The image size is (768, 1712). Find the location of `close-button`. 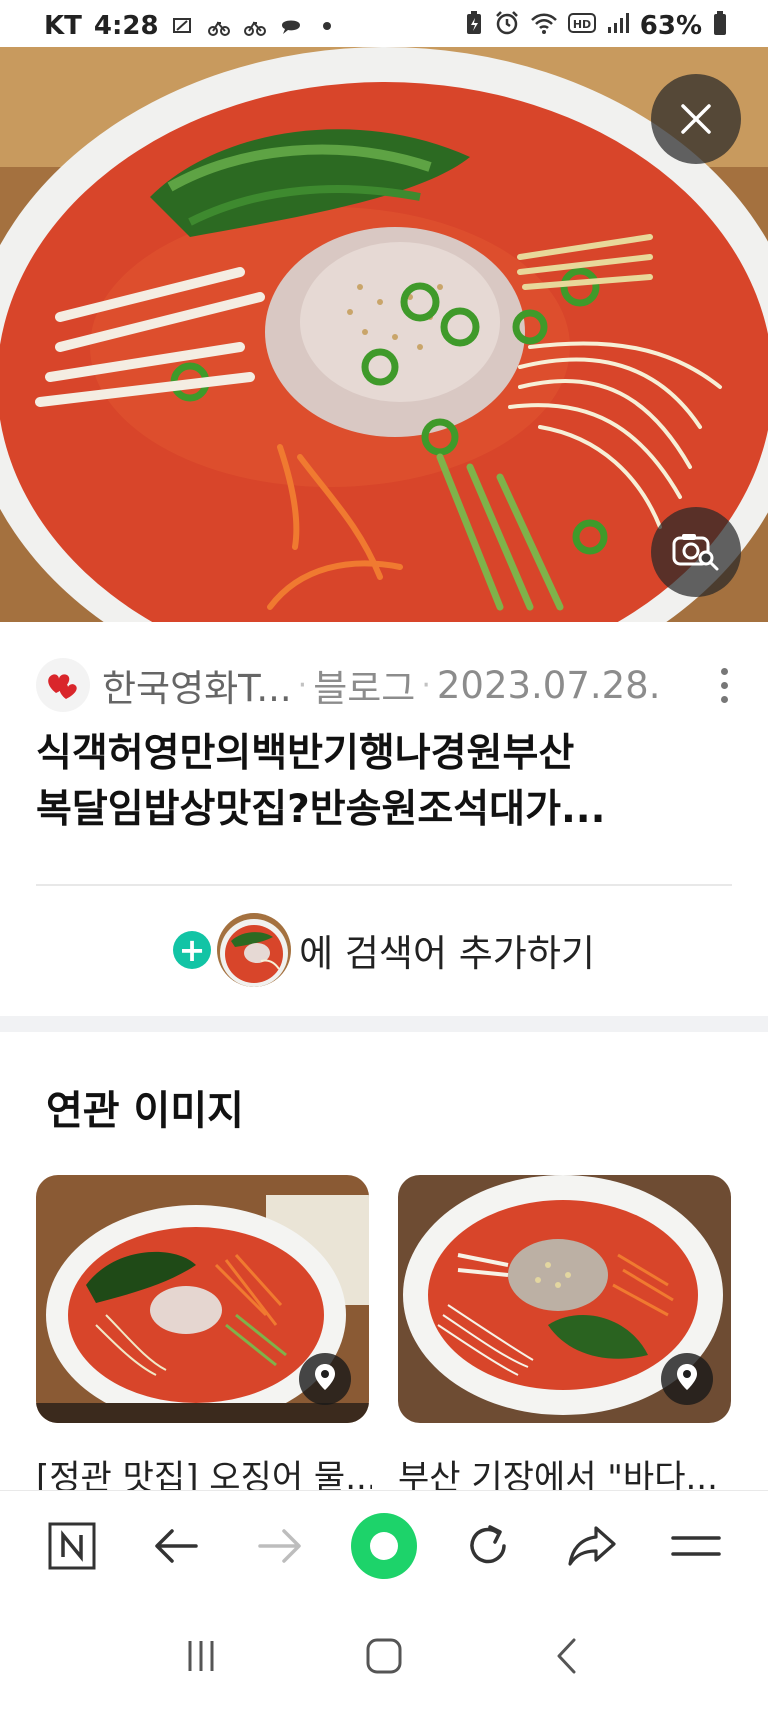

close-button is located at coordinates (696, 119).